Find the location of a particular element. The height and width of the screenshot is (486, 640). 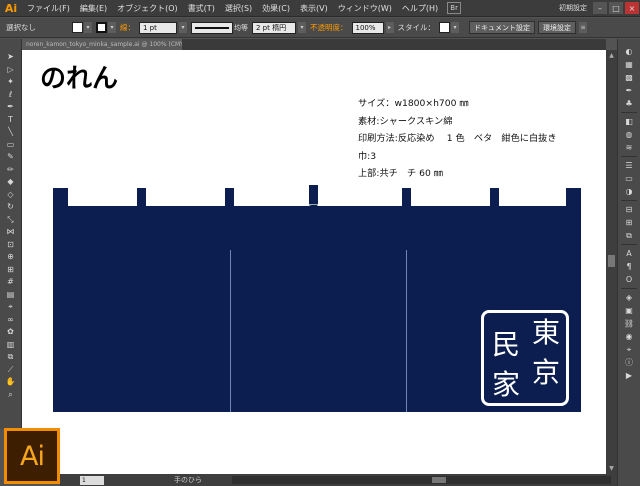

selection-tool-icon: ➤ is located at coordinates (11, 57).